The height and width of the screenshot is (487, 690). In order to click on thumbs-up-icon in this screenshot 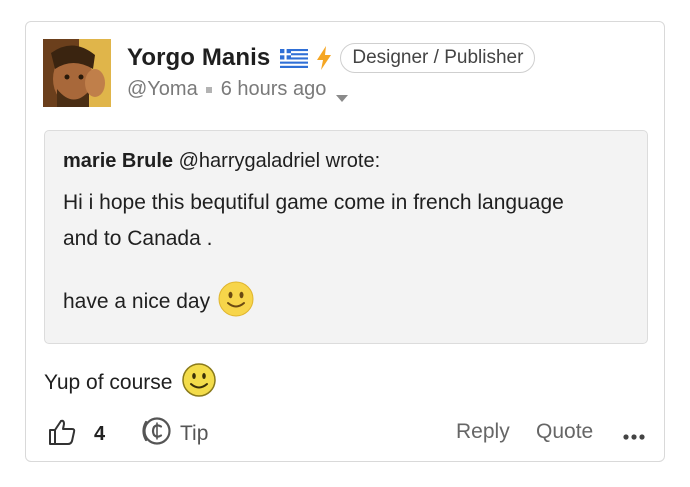, I will do `click(62, 434)`.